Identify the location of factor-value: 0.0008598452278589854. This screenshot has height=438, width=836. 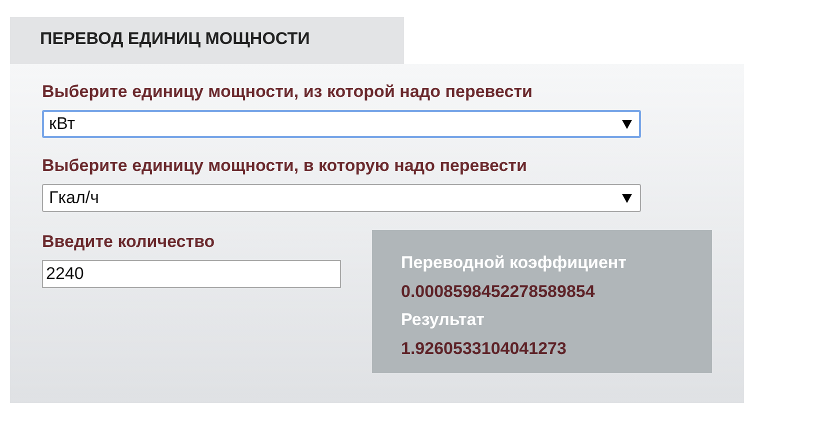
(498, 291).